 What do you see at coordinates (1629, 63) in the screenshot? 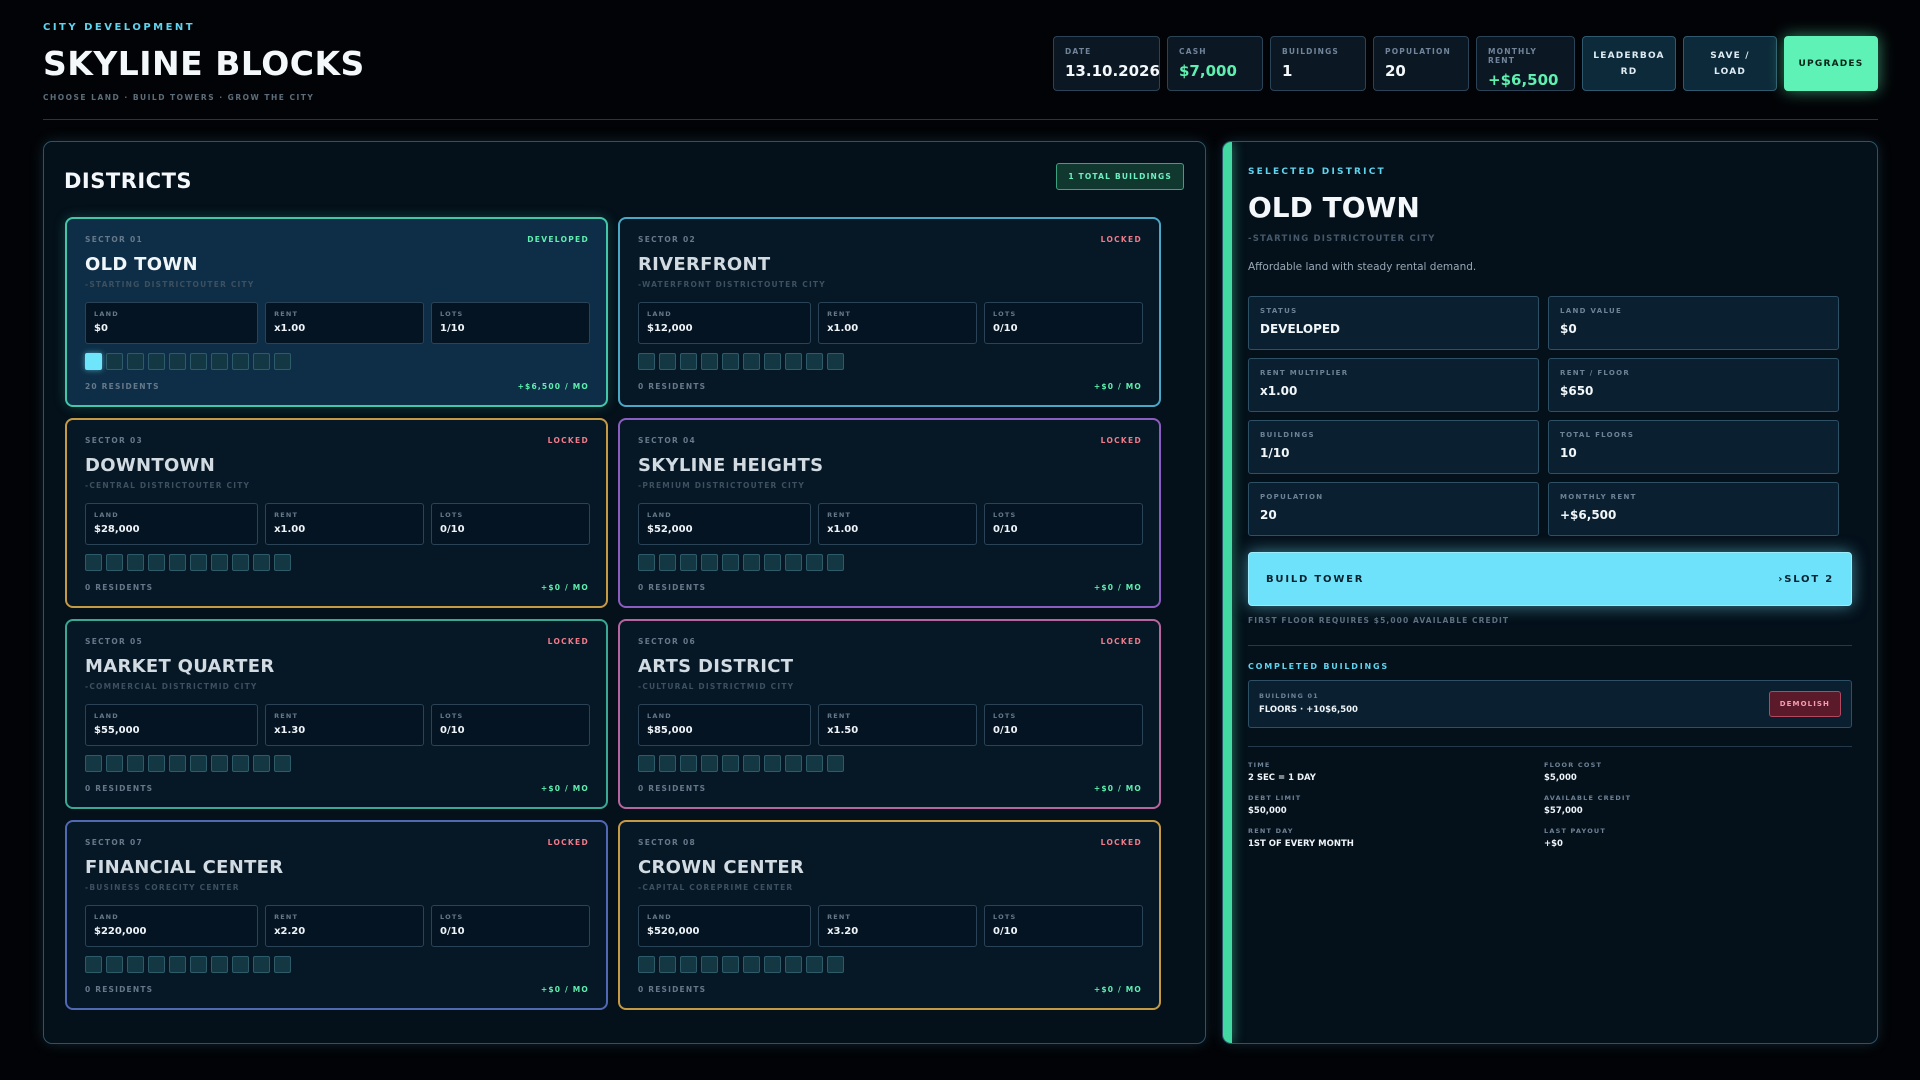
I see `leaderboard-button: LEADERBOARD` at bounding box center [1629, 63].